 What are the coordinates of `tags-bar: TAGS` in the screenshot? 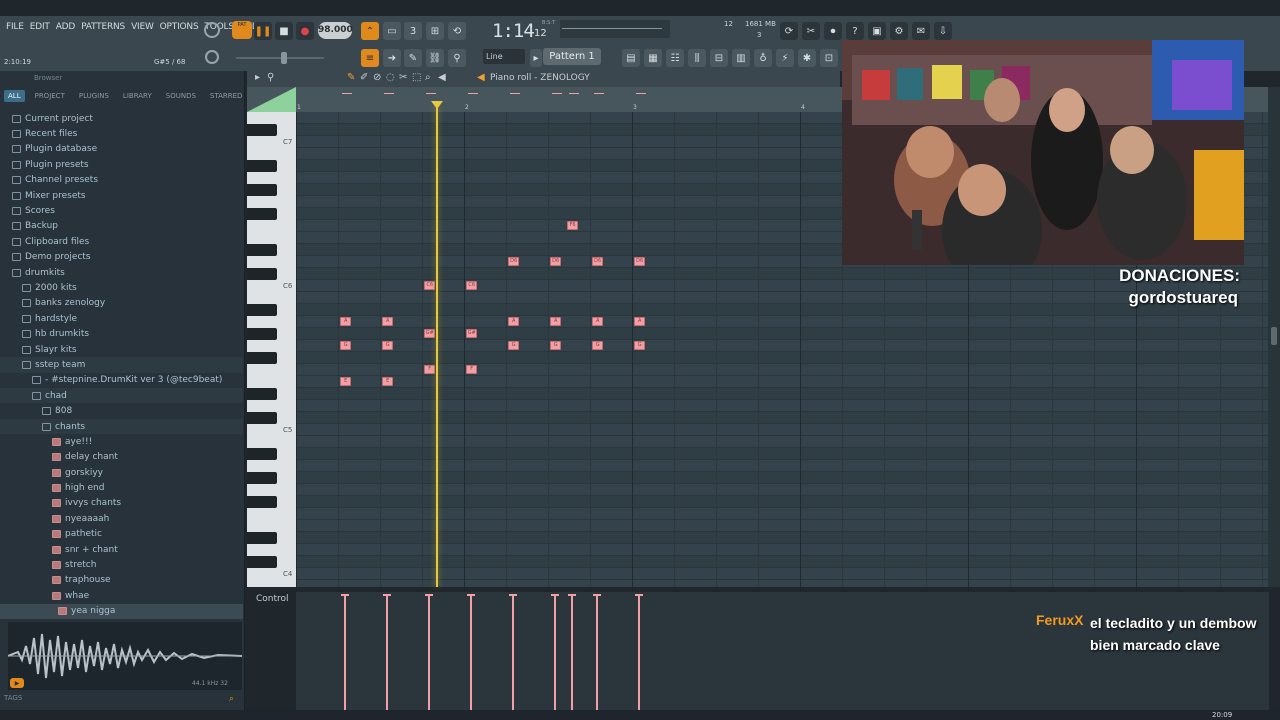 It's located at (122, 700).